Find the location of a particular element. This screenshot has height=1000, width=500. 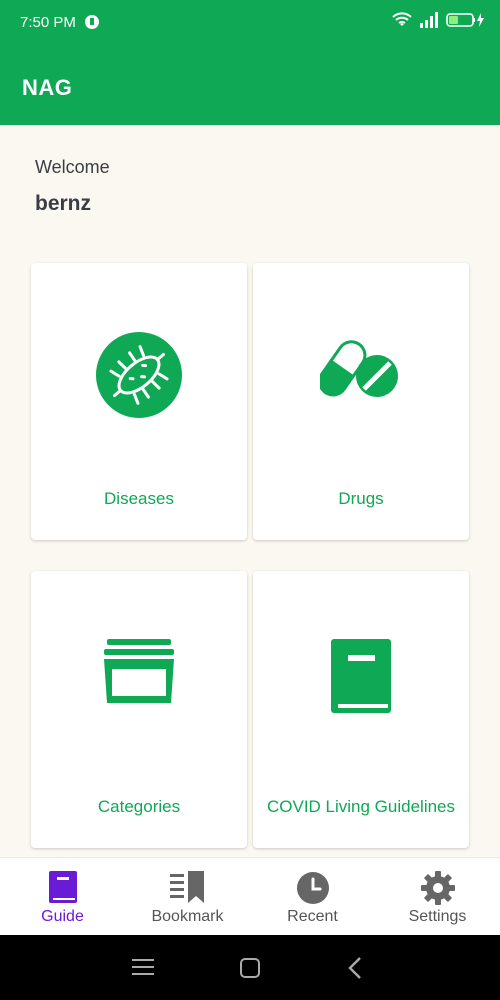

card-diseases: Diseases is located at coordinates (139, 401).